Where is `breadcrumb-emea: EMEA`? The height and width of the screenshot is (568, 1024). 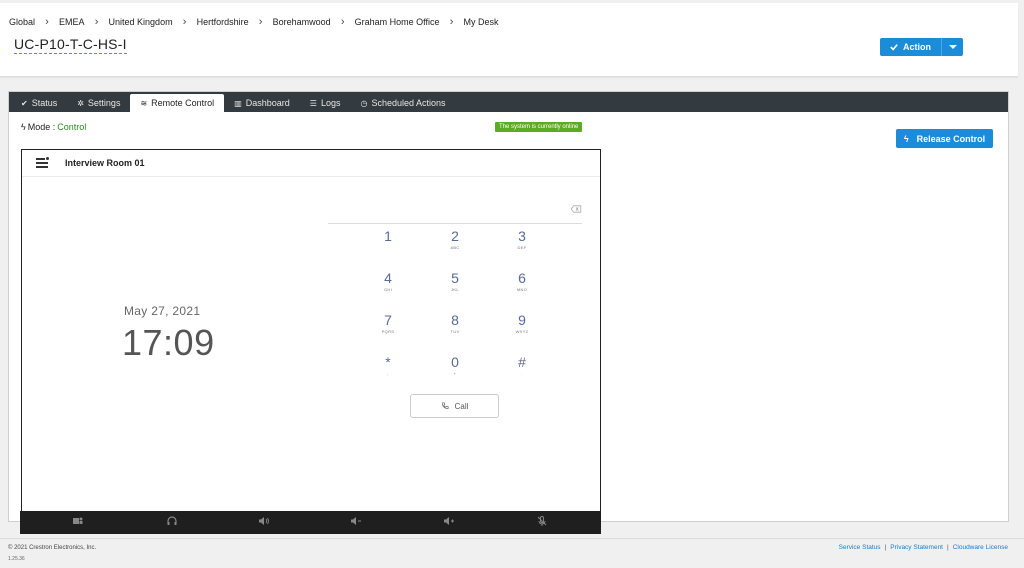 breadcrumb-emea: EMEA is located at coordinates (72, 22).